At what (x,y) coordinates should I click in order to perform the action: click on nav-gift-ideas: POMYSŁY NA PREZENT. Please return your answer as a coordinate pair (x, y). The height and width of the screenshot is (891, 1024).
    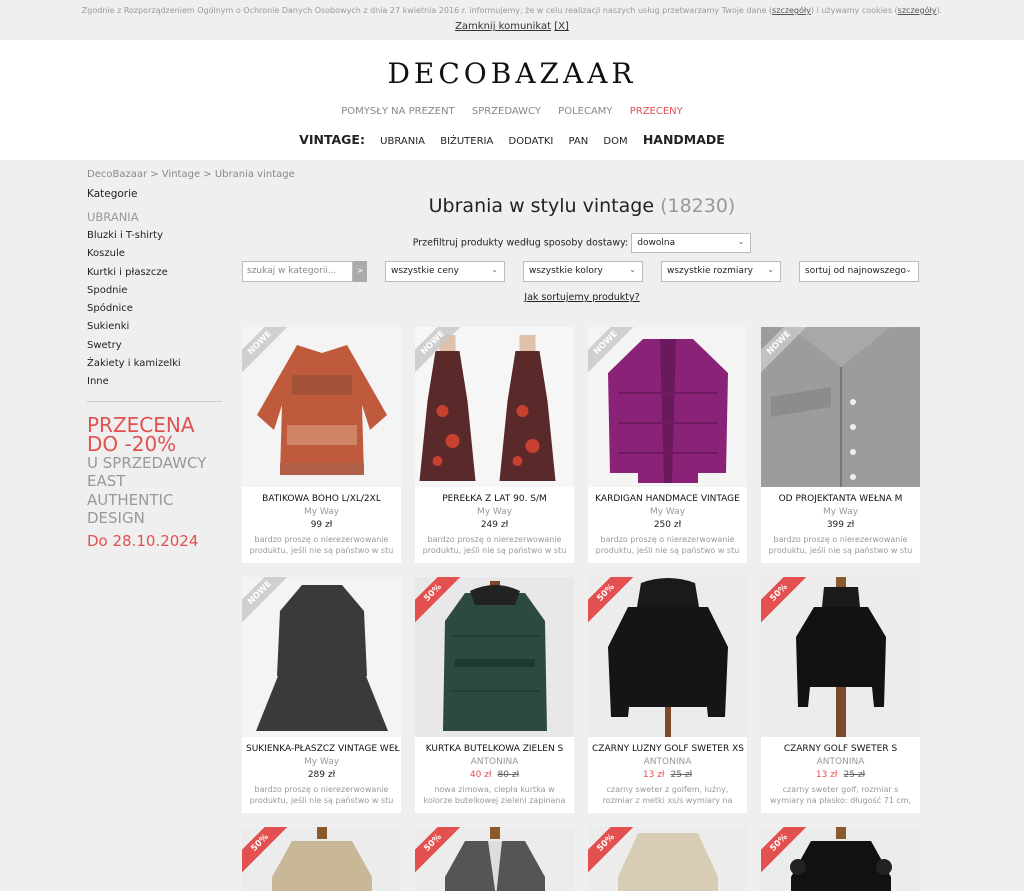
    Looking at the image, I should click on (397, 111).